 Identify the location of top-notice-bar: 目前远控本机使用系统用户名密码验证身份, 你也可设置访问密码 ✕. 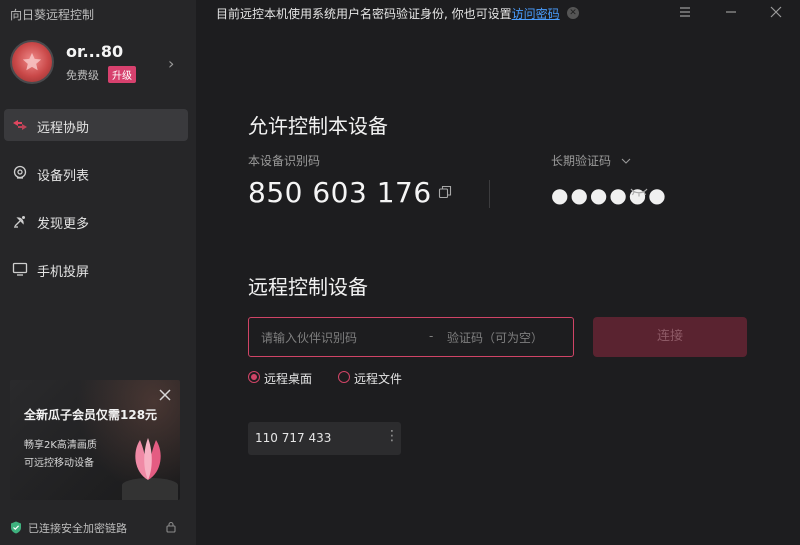
(498, 13).